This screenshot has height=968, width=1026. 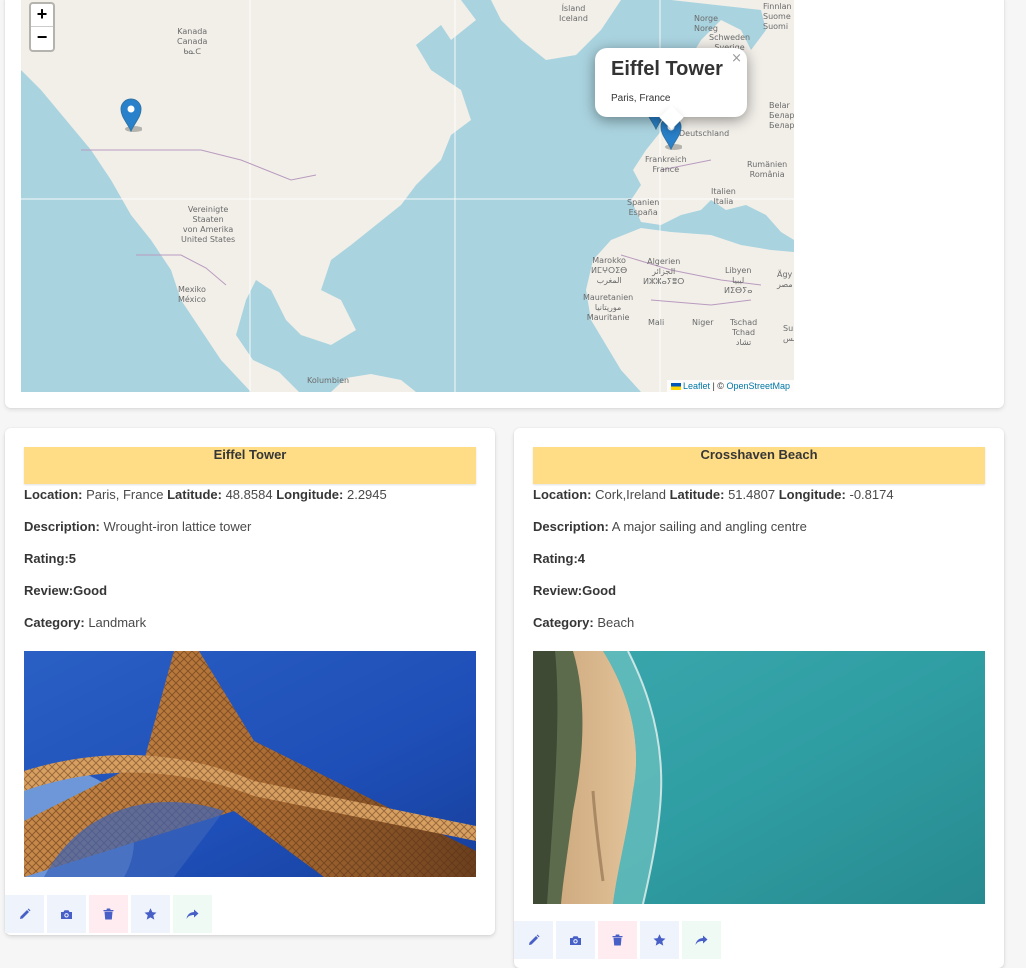 I want to click on map-label-libya: Libyen ليبيا ⵍⵉⴱⵢⴰ, so click(x=738, y=280).